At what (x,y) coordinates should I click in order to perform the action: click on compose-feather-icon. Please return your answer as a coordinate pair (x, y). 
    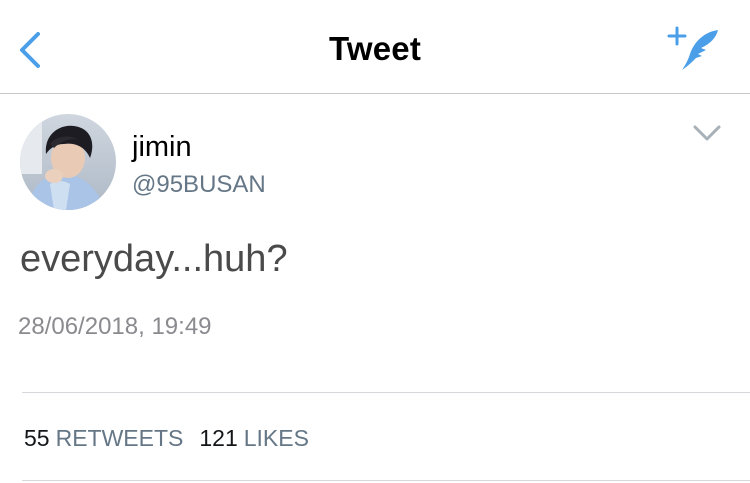
    Looking at the image, I should click on (692, 48).